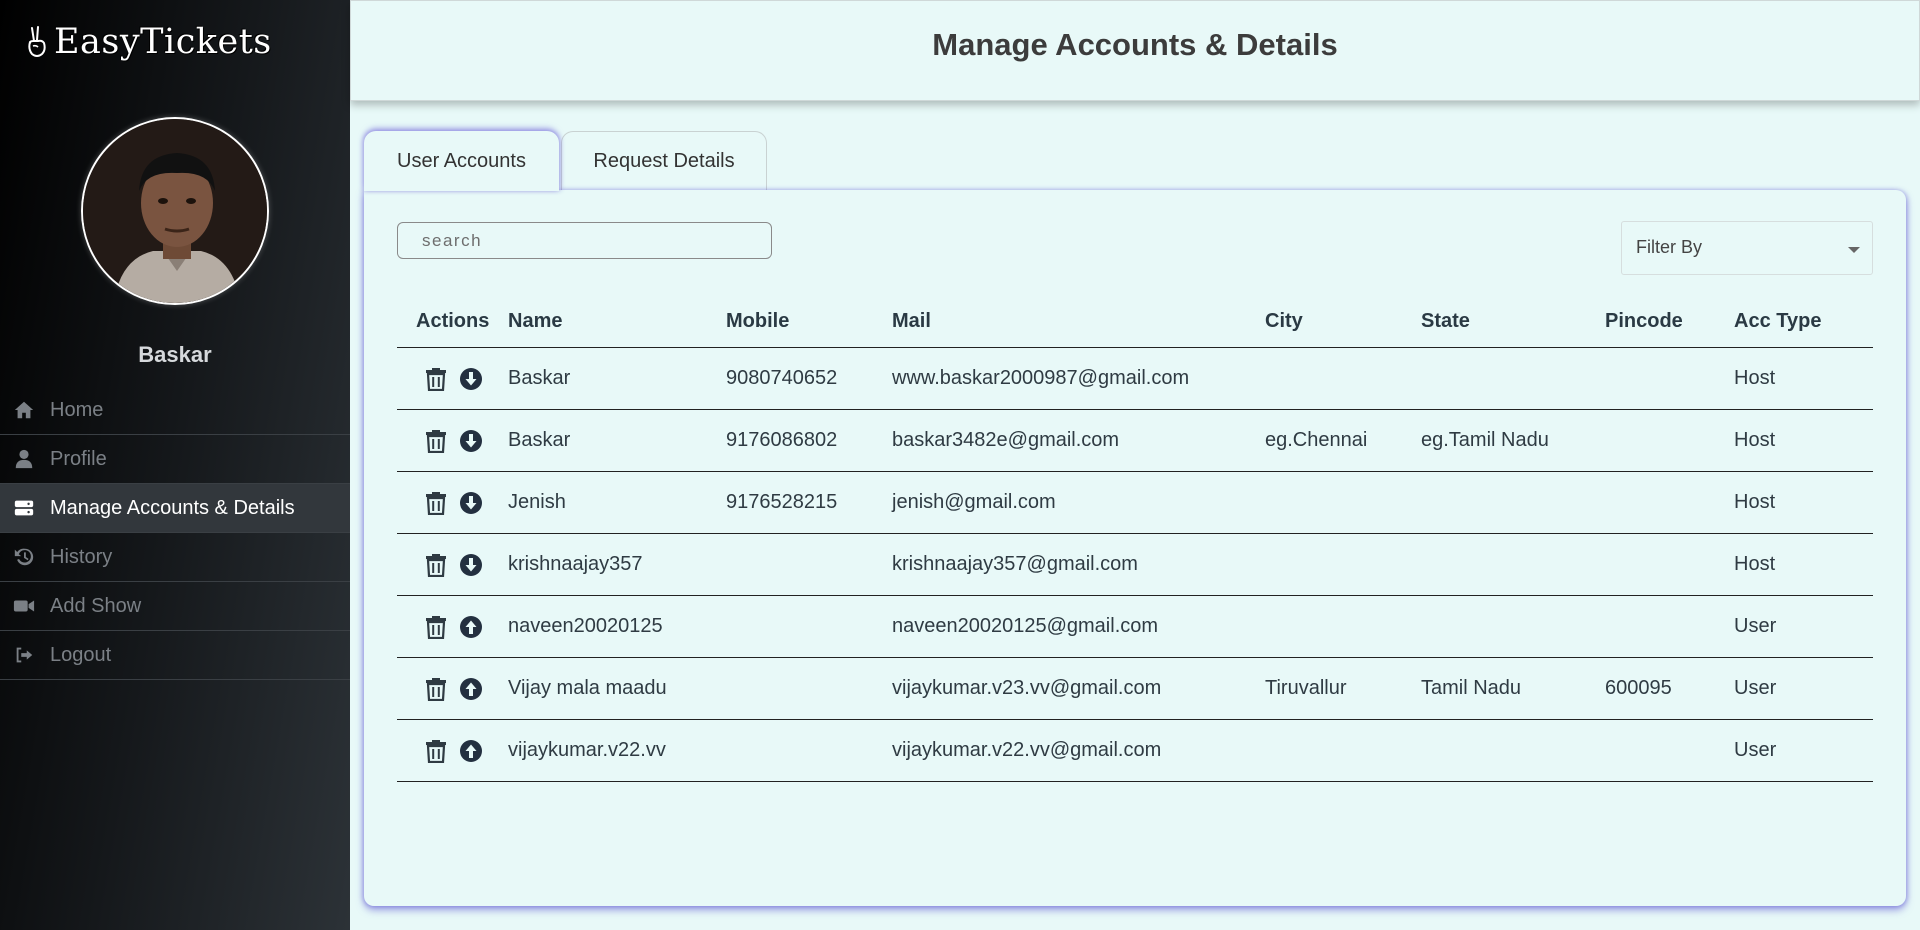  Describe the element at coordinates (1284, 321) in the screenshot. I see `col-header-city: City` at that location.